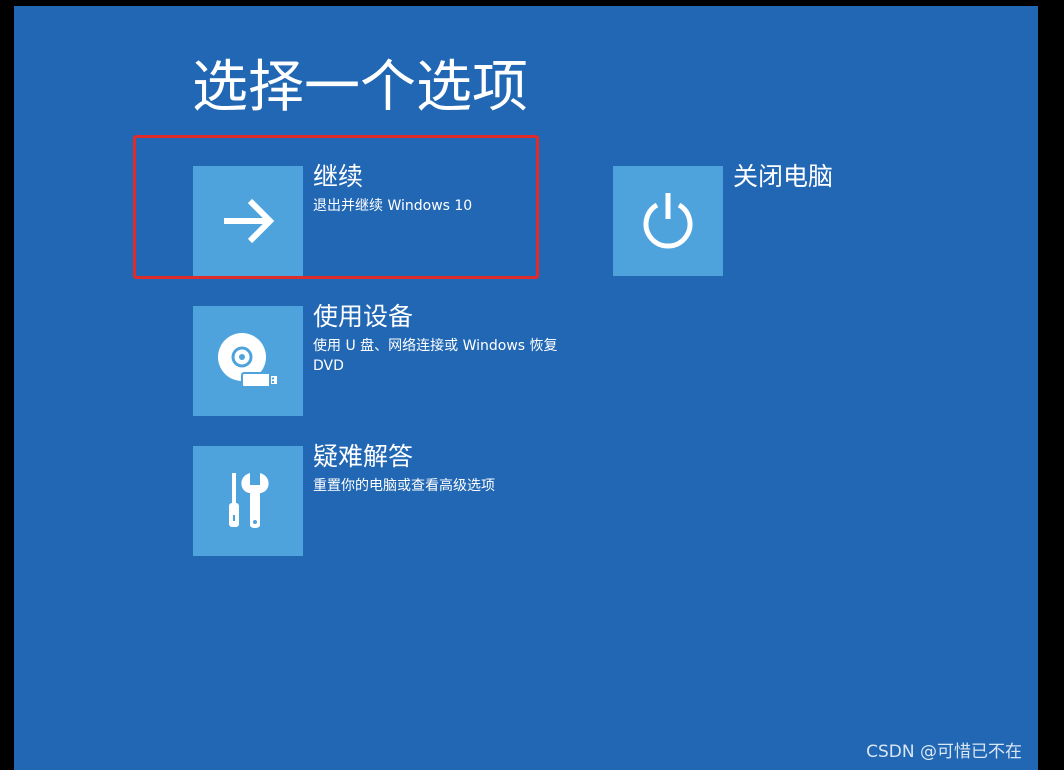 The height and width of the screenshot is (770, 1064). Describe the element at coordinates (373, 499) in the screenshot. I see `troubleshoot-option: 疑难解答 重置你的电脑或查看高级选项` at that location.